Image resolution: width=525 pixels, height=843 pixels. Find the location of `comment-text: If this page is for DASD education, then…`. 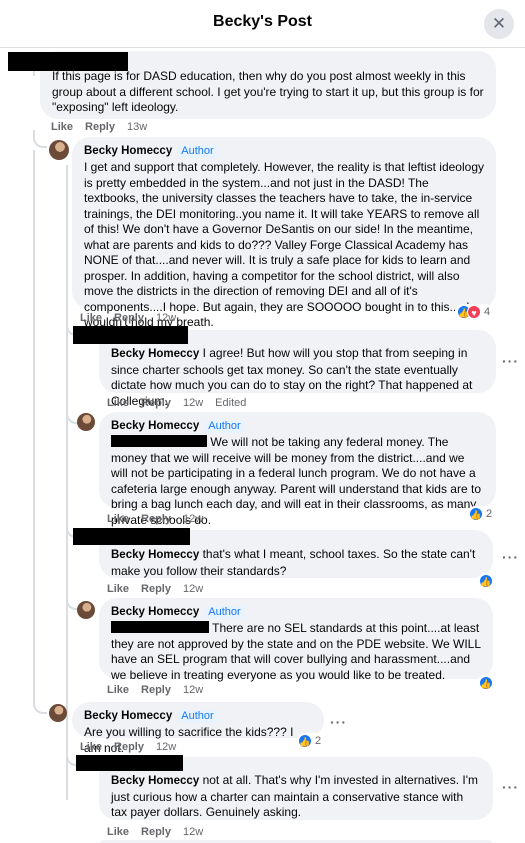

comment-text: If this page is for DASD education, then… is located at coordinates (268, 91).